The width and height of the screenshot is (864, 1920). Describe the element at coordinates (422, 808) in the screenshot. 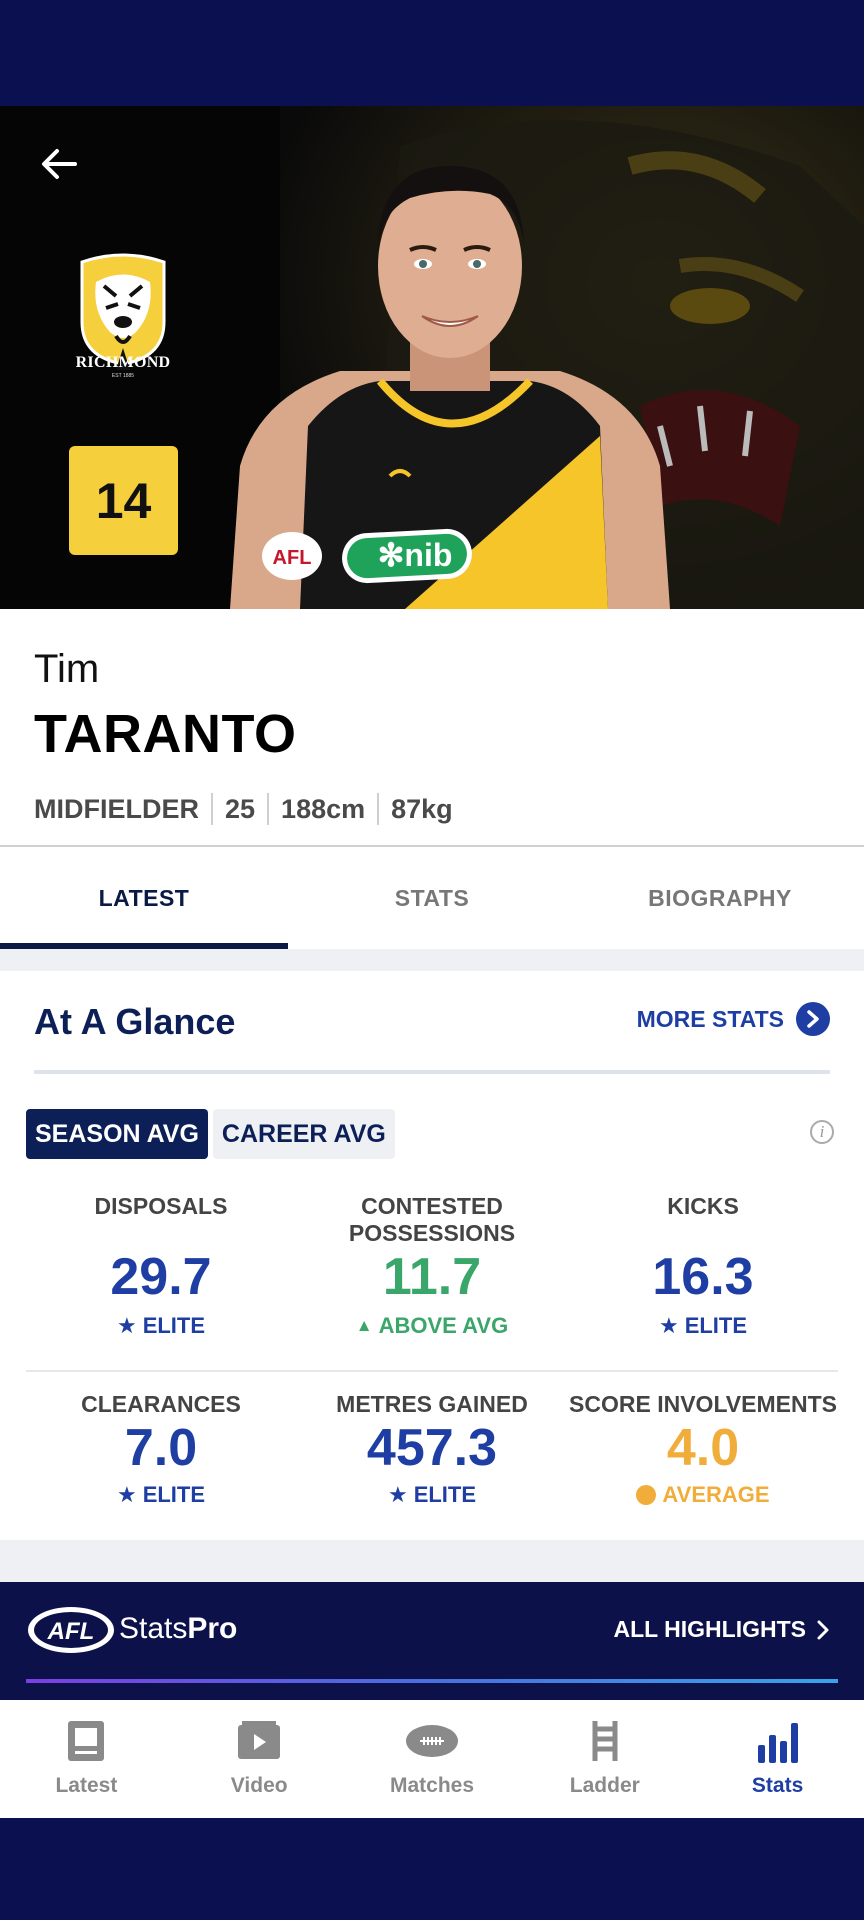

I see `player-weight: 87kg` at that location.